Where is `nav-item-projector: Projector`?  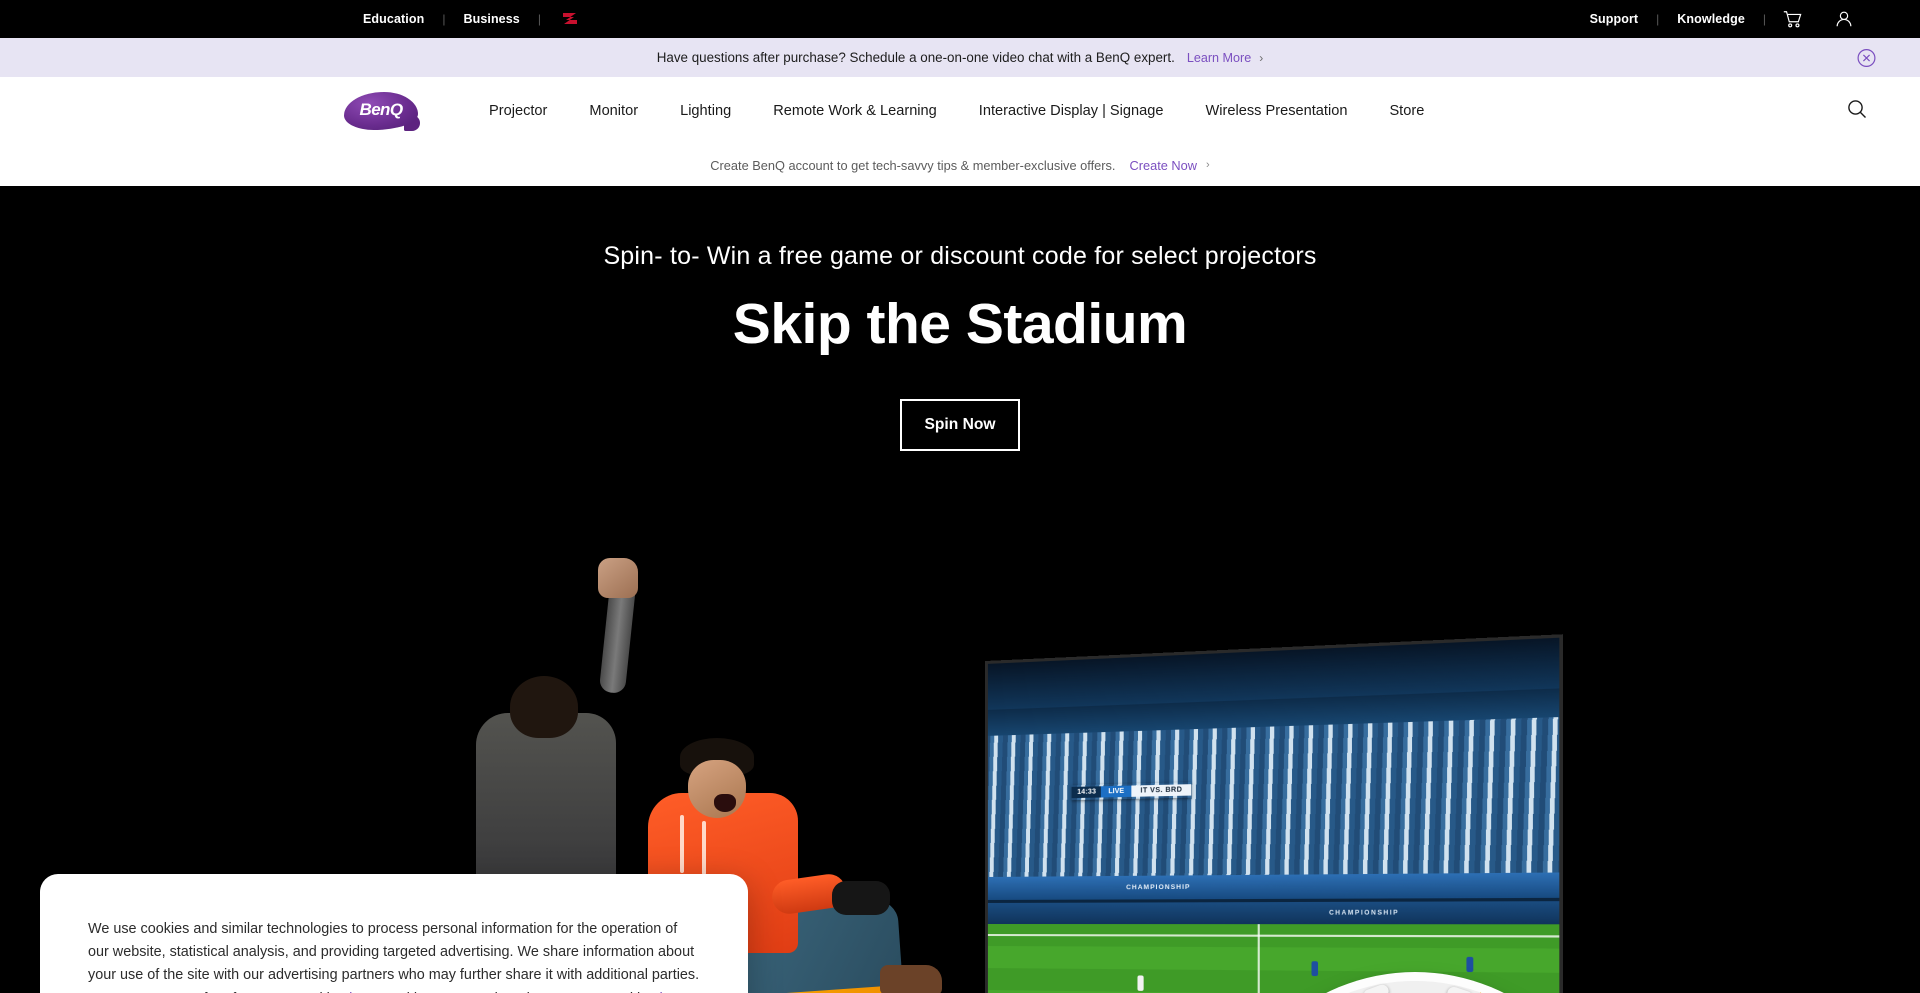 nav-item-projector: Projector is located at coordinates (518, 111).